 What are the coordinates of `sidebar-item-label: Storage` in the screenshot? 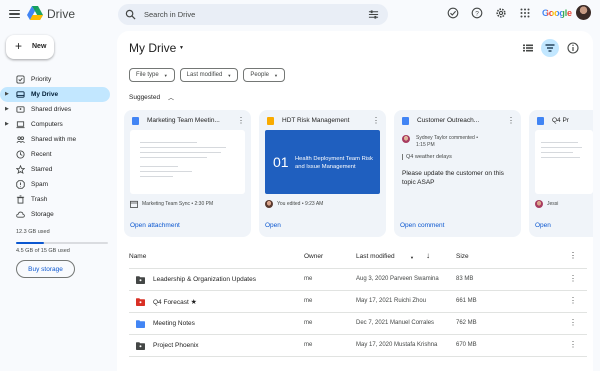 It's located at (42, 214).